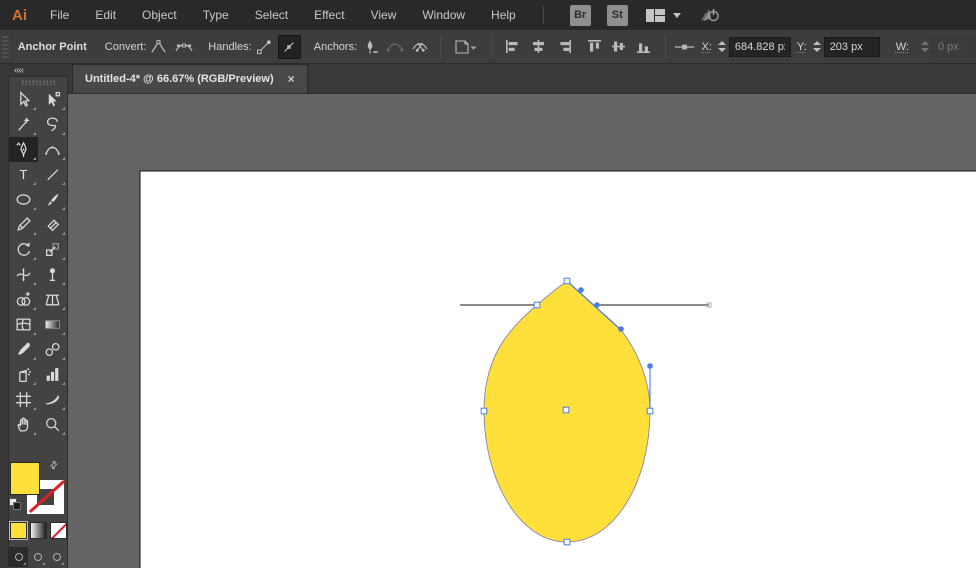  Describe the element at coordinates (52, 249) in the screenshot. I see `scale-tool` at that location.